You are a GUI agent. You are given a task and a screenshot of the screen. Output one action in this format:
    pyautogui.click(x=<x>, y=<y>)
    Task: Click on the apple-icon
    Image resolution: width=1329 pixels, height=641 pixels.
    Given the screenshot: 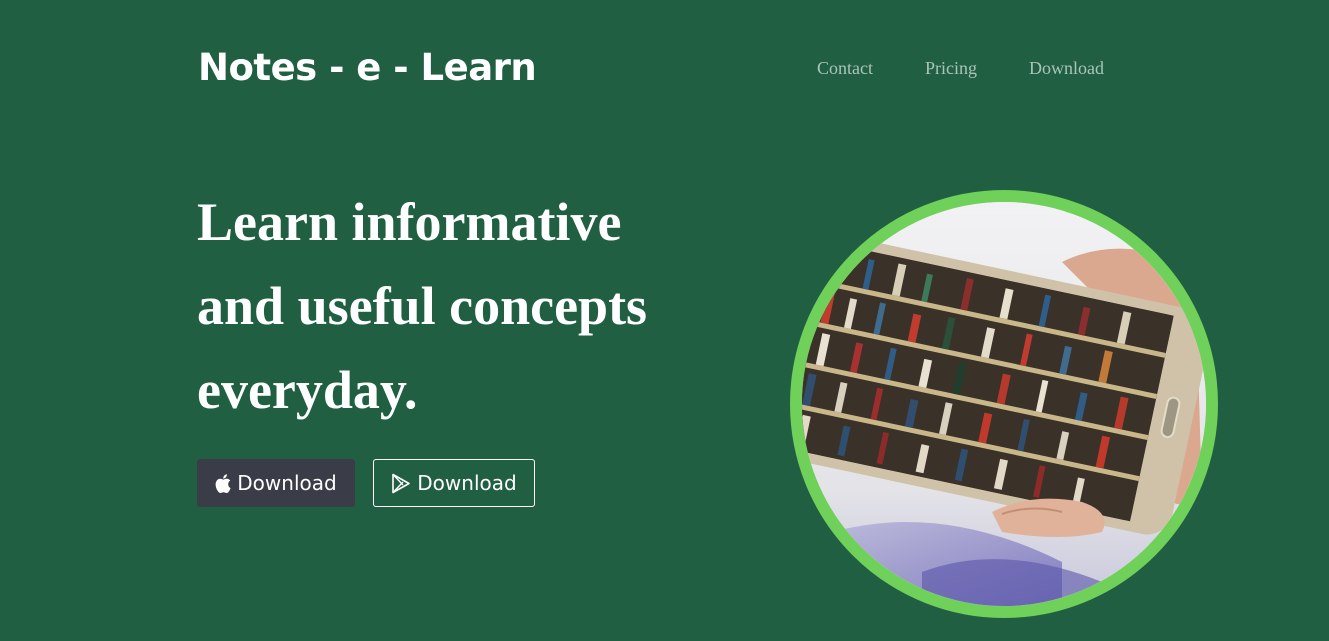 What is the action you would take?
    pyautogui.click(x=223, y=483)
    